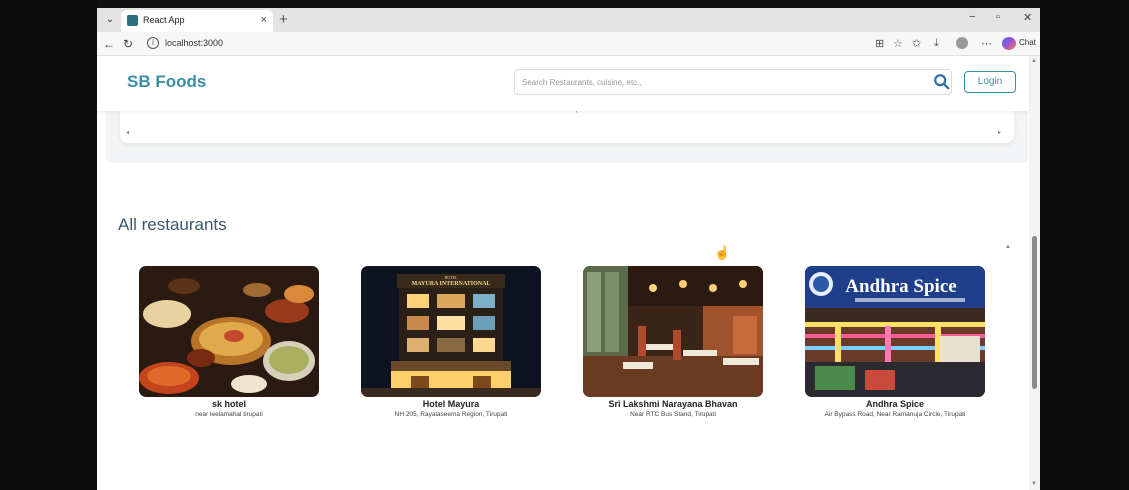 The height and width of the screenshot is (490, 1129). What do you see at coordinates (164, 20) in the screenshot?
I see `tab-title: React App` at bounding box center [164, 20].